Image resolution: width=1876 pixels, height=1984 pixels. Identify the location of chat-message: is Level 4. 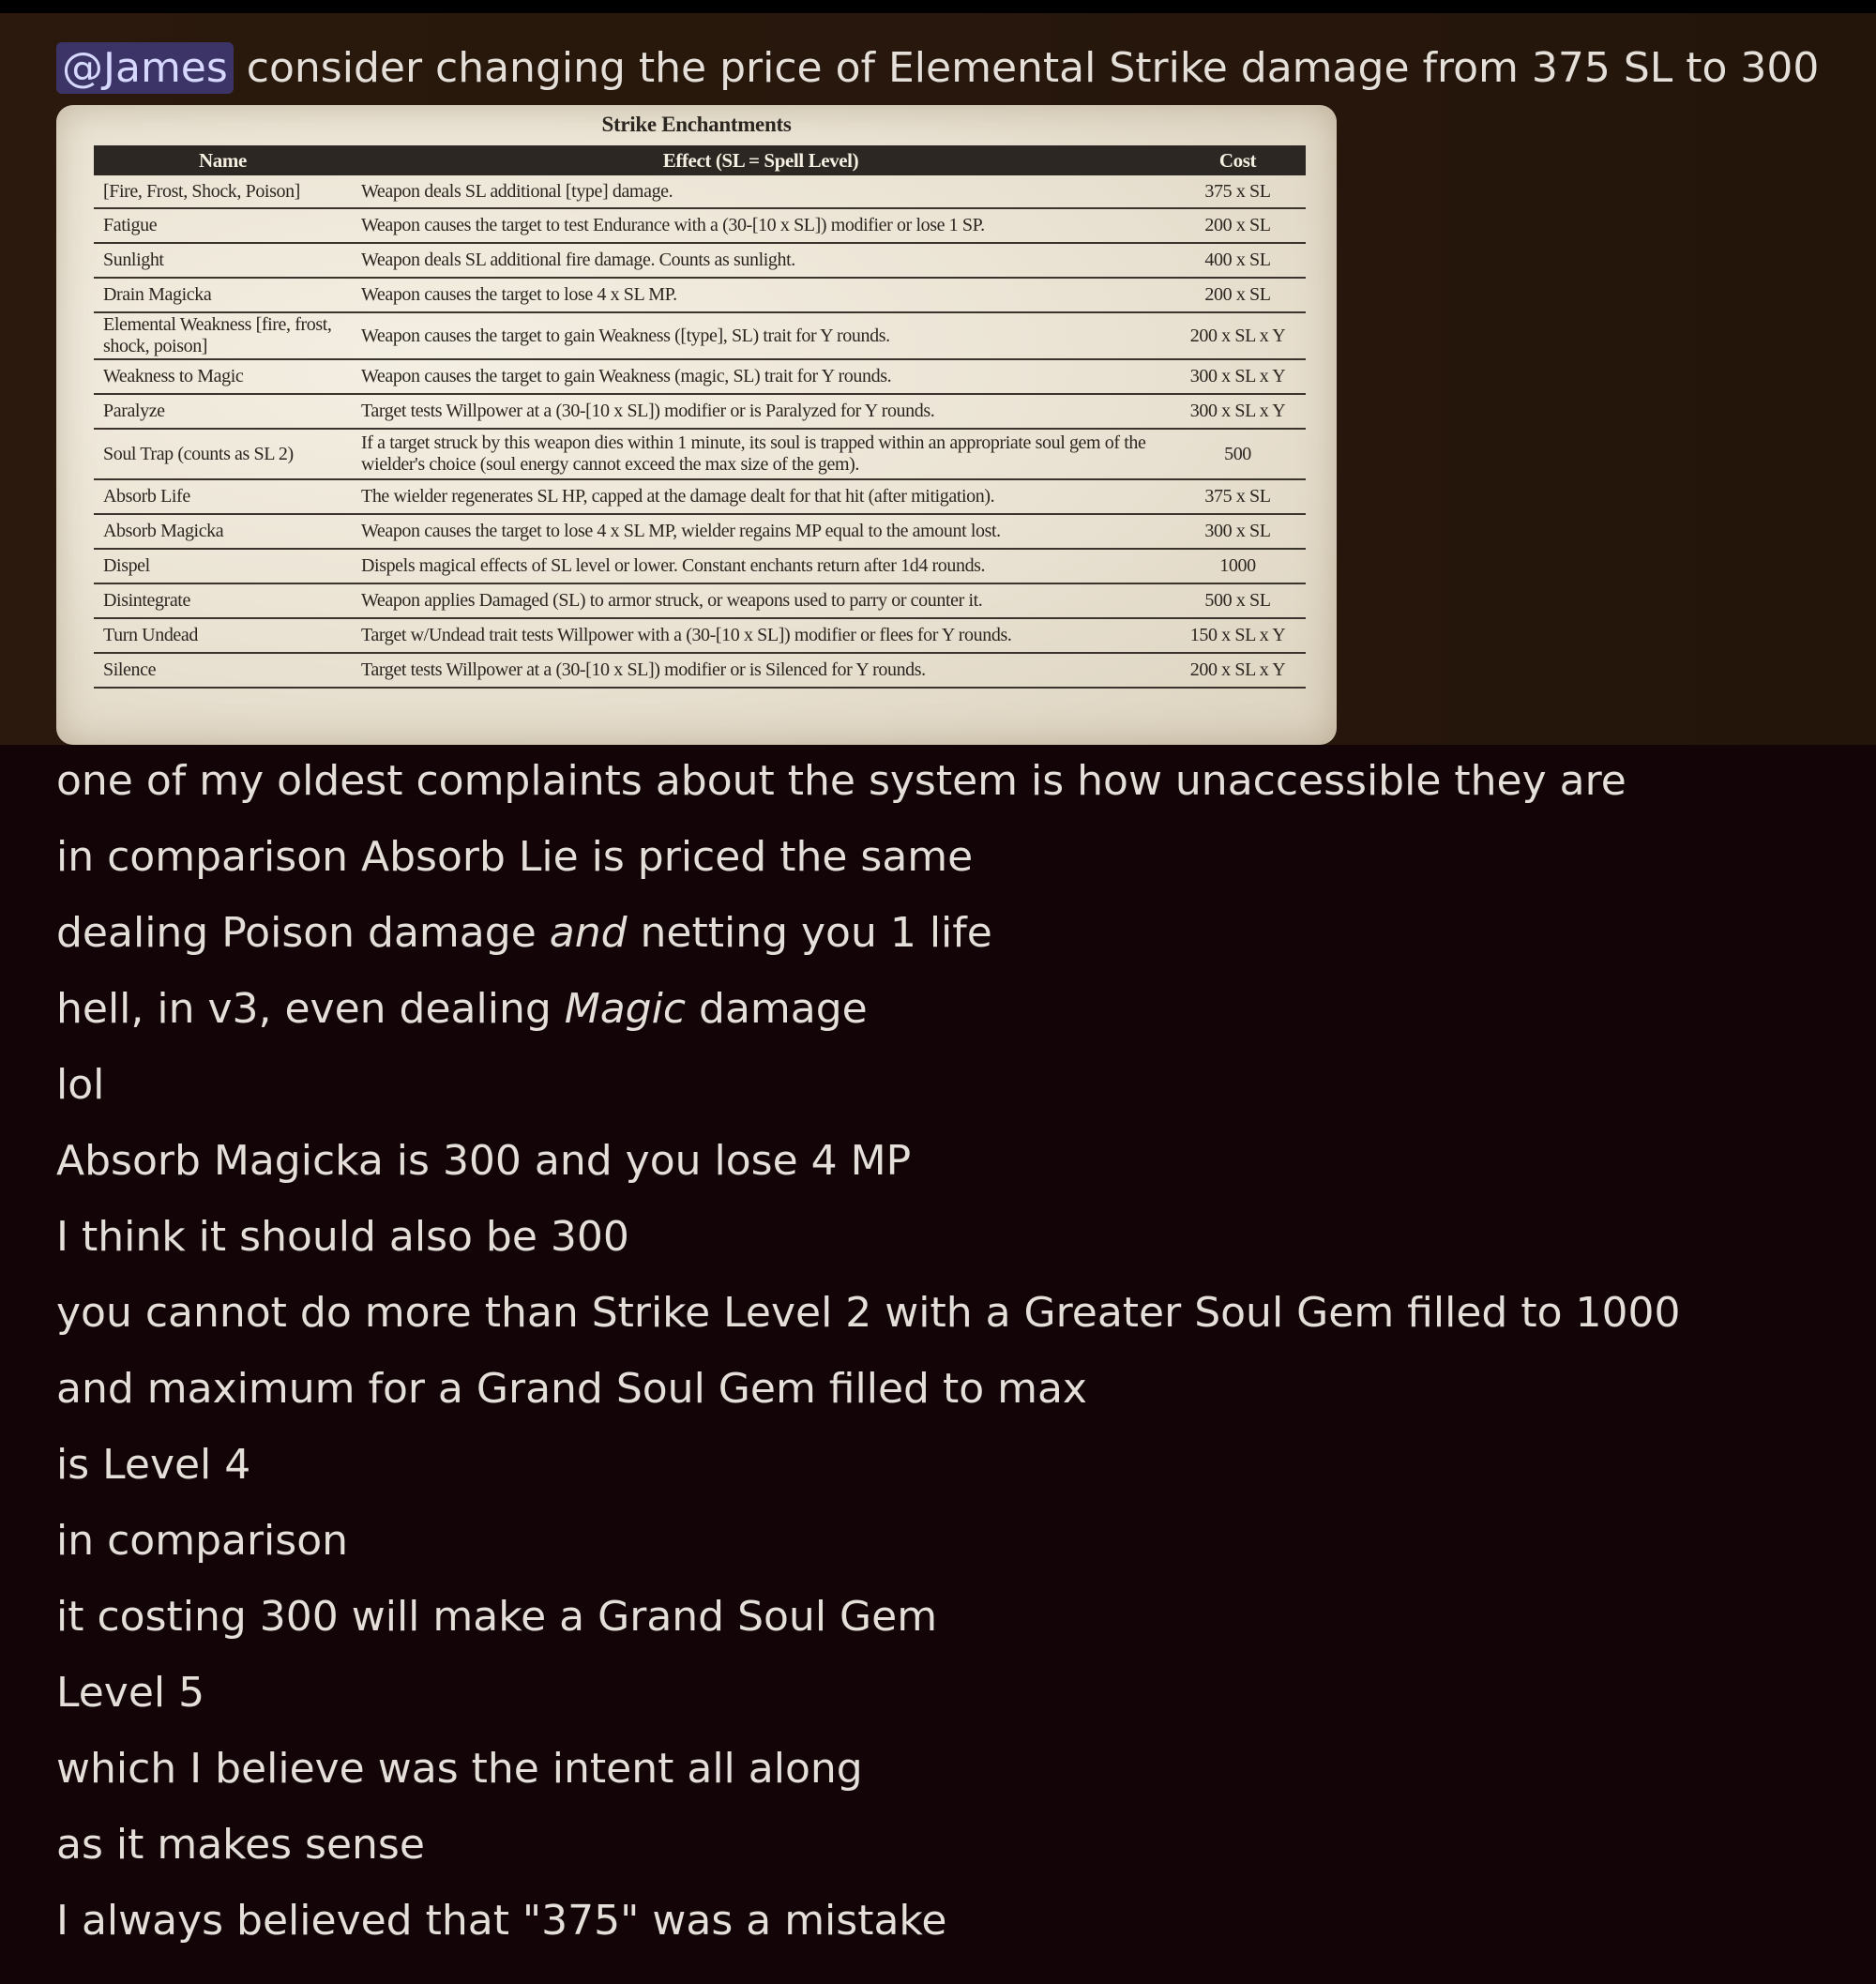
(947, 1475).